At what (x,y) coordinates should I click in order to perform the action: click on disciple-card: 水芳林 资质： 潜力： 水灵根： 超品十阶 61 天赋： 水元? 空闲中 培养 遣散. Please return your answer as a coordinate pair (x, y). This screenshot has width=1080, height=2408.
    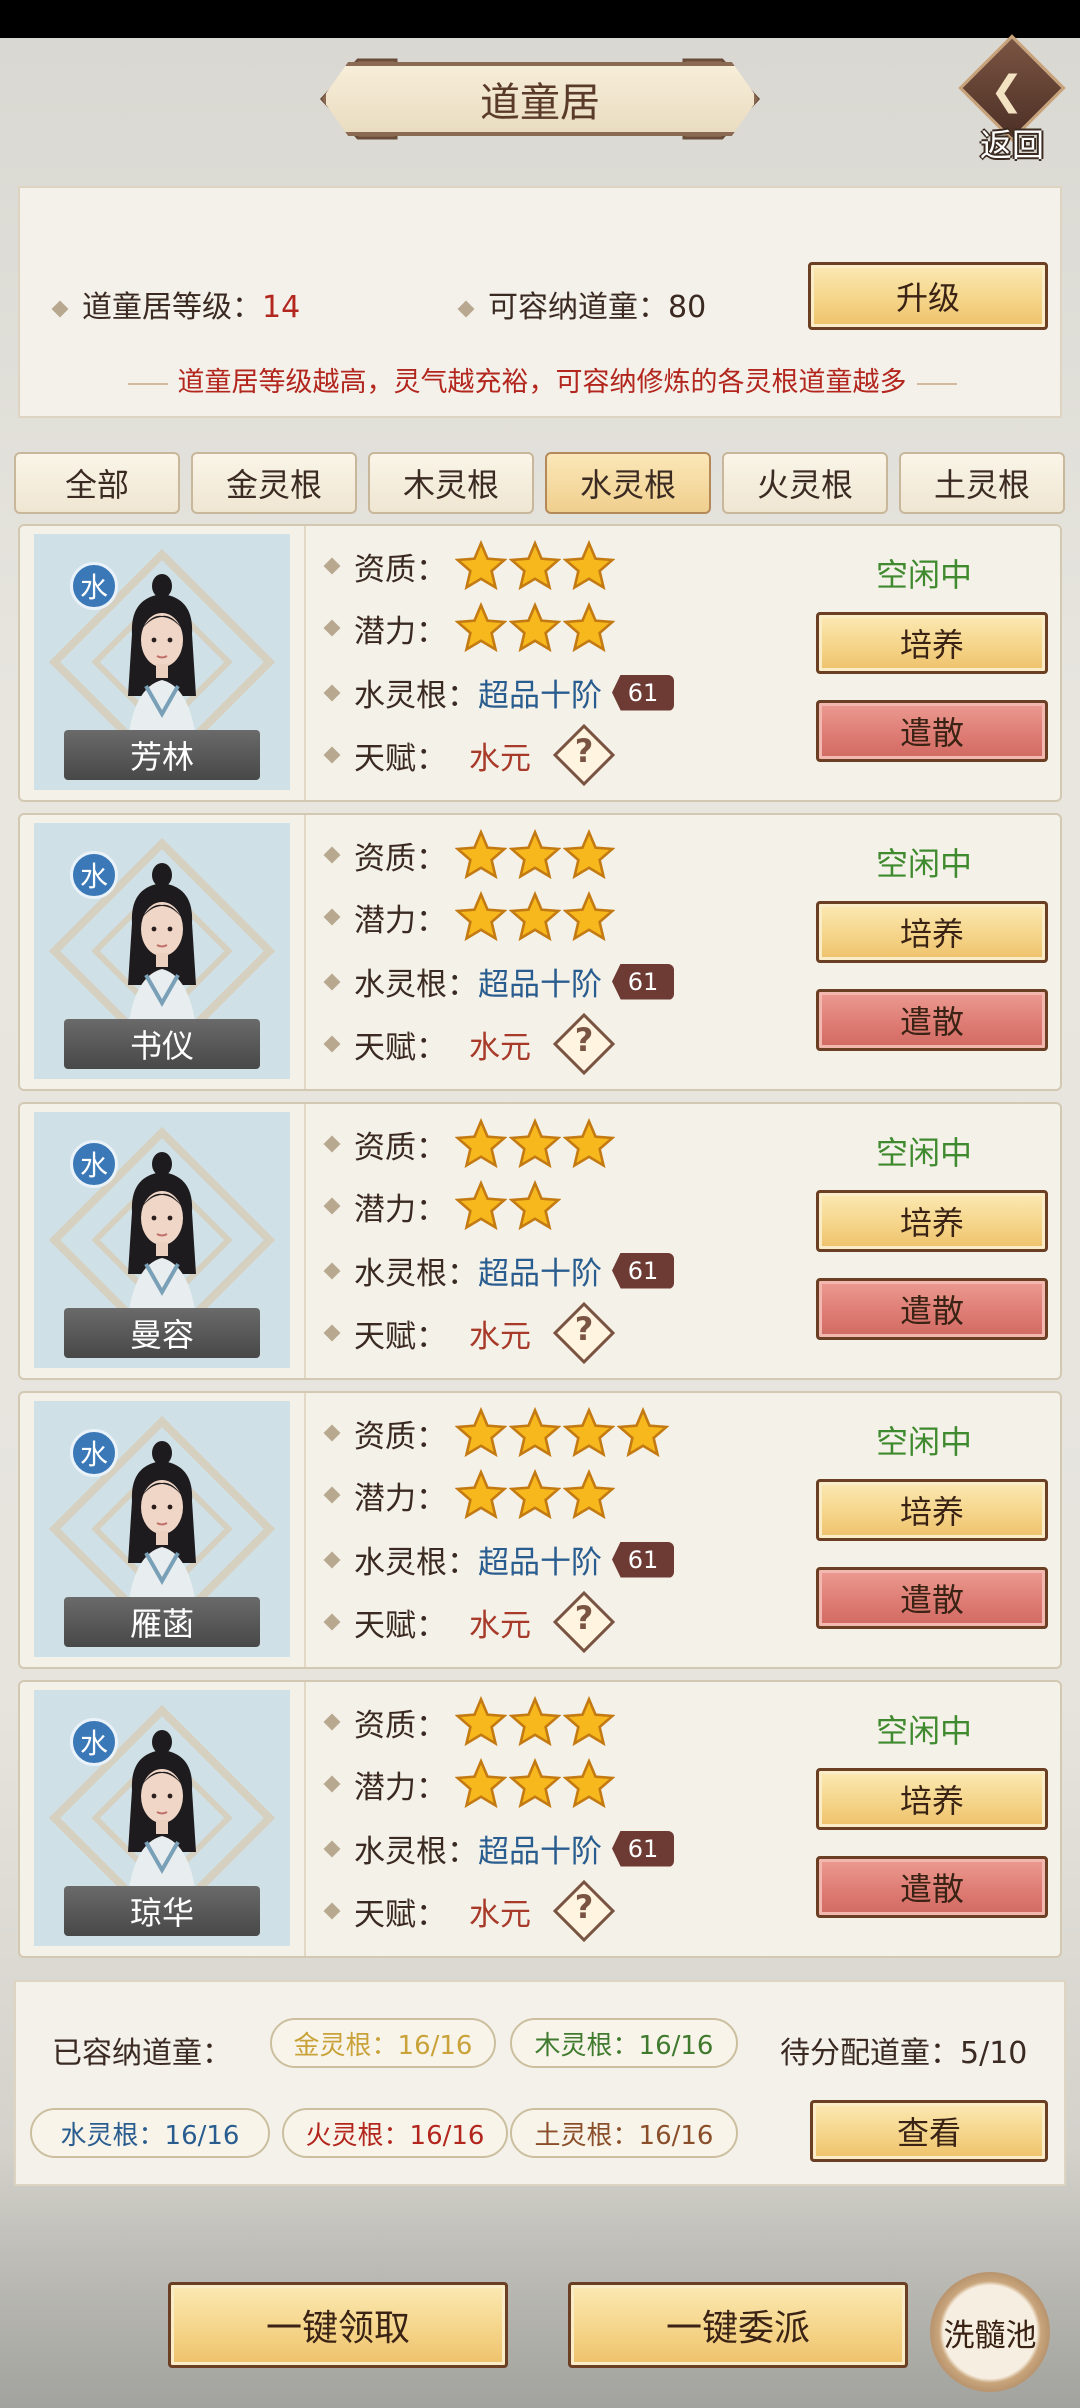
    Looking at the image, I should click on (540, 663).